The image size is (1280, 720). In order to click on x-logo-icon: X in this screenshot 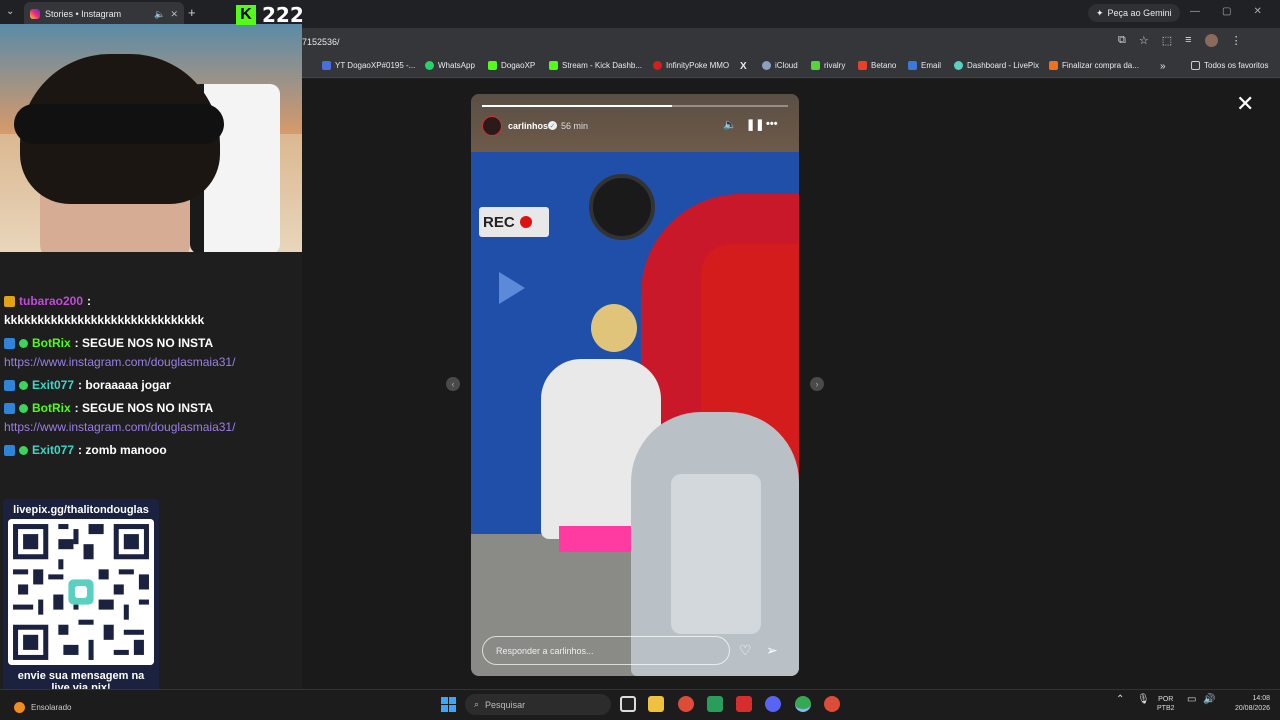, I will do `click(743, 66)`.